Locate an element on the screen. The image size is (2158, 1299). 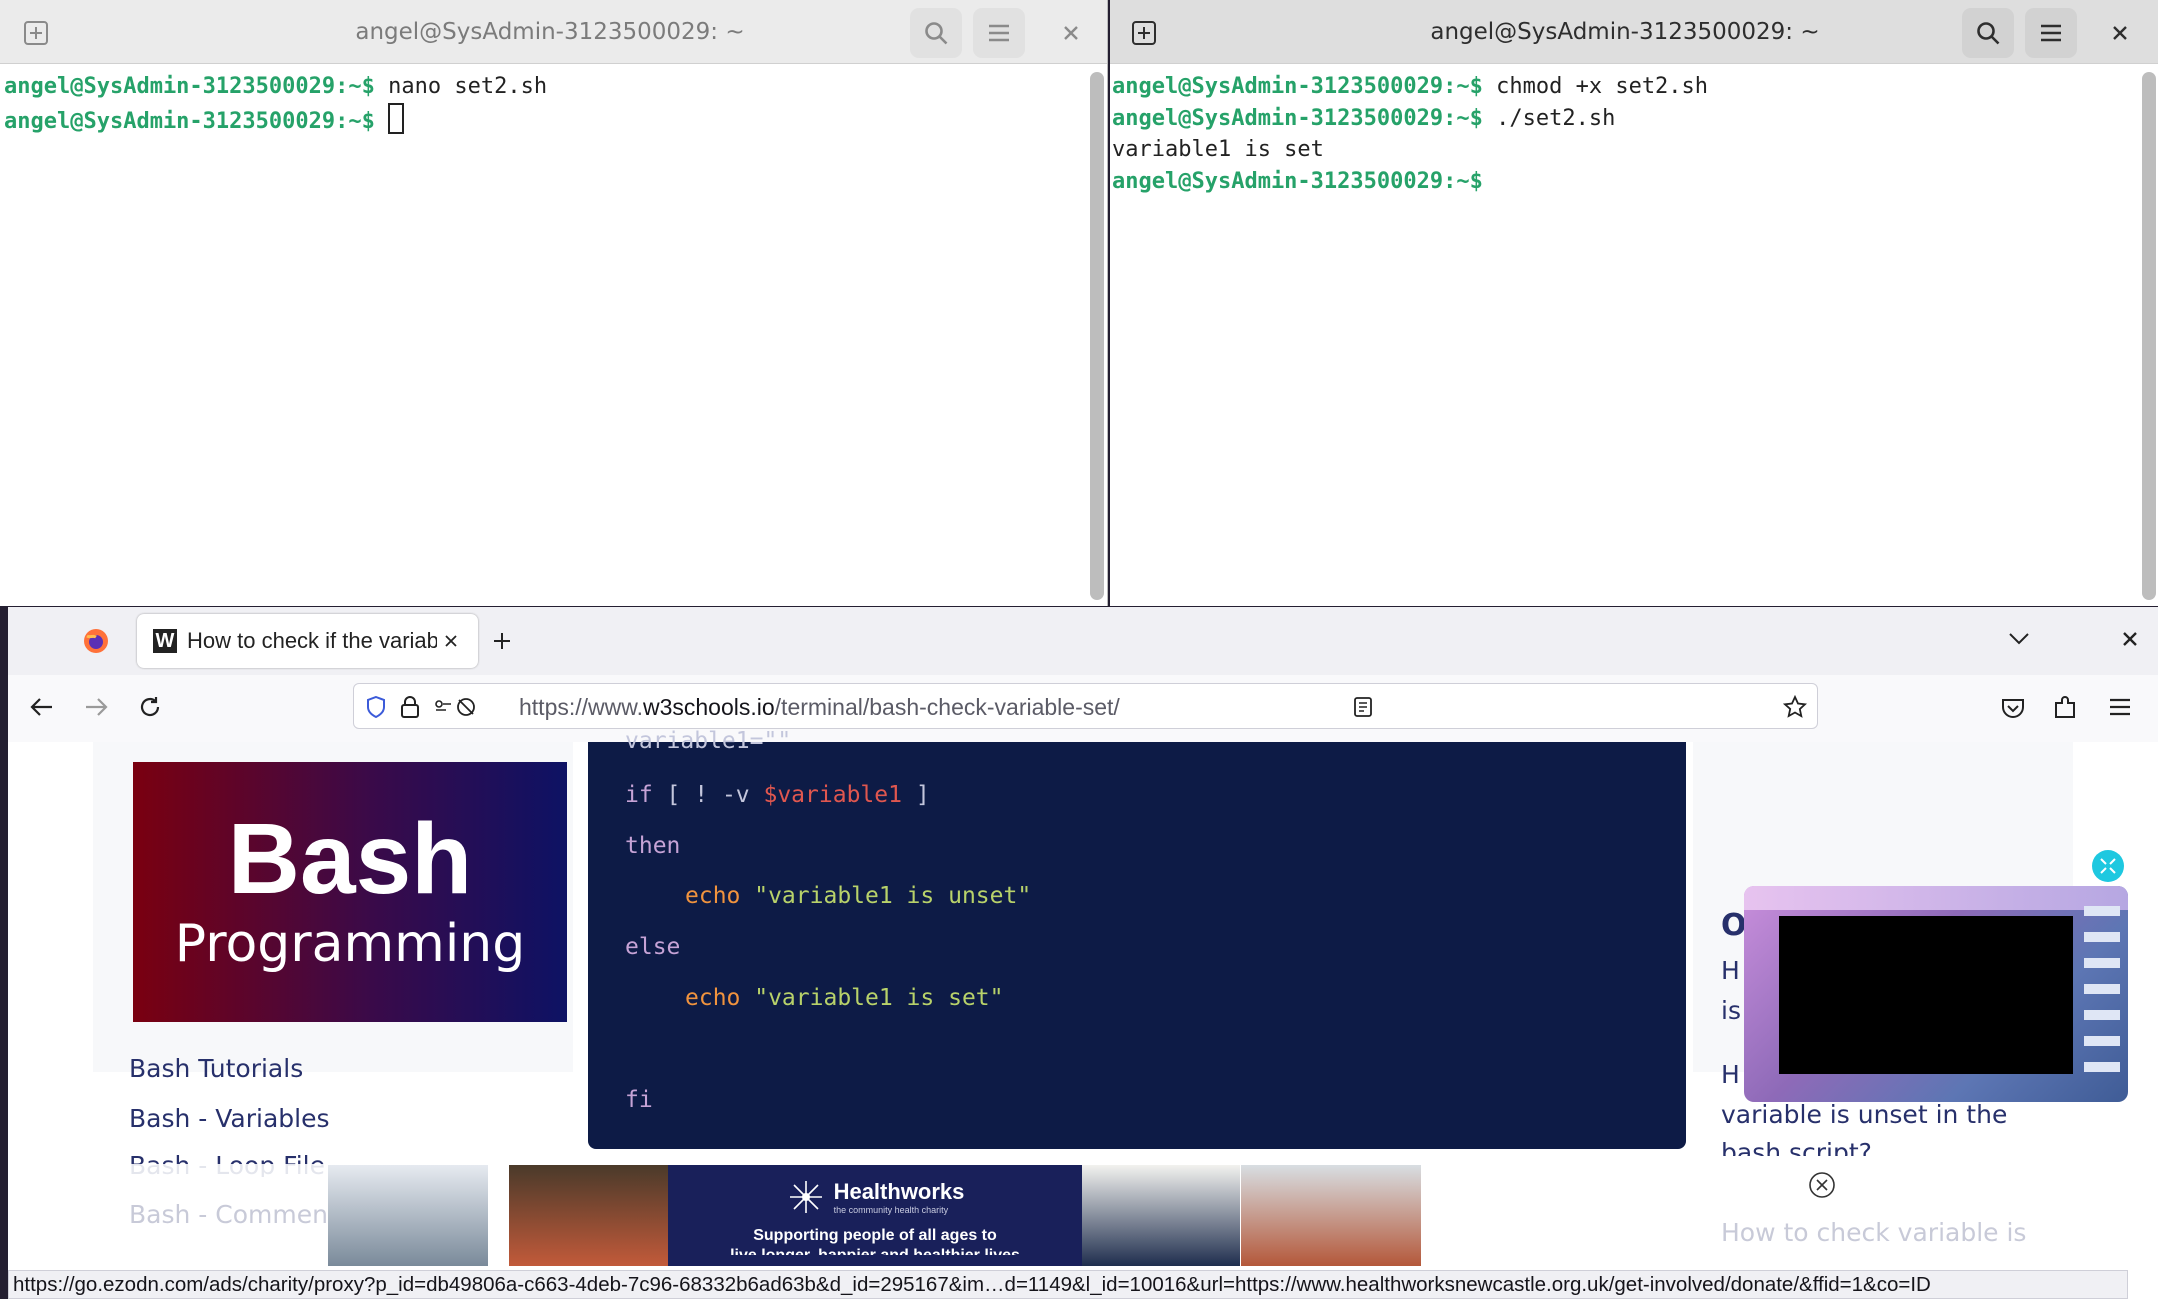
healthworks-logo-icon is located at coordinates (805, 1196).